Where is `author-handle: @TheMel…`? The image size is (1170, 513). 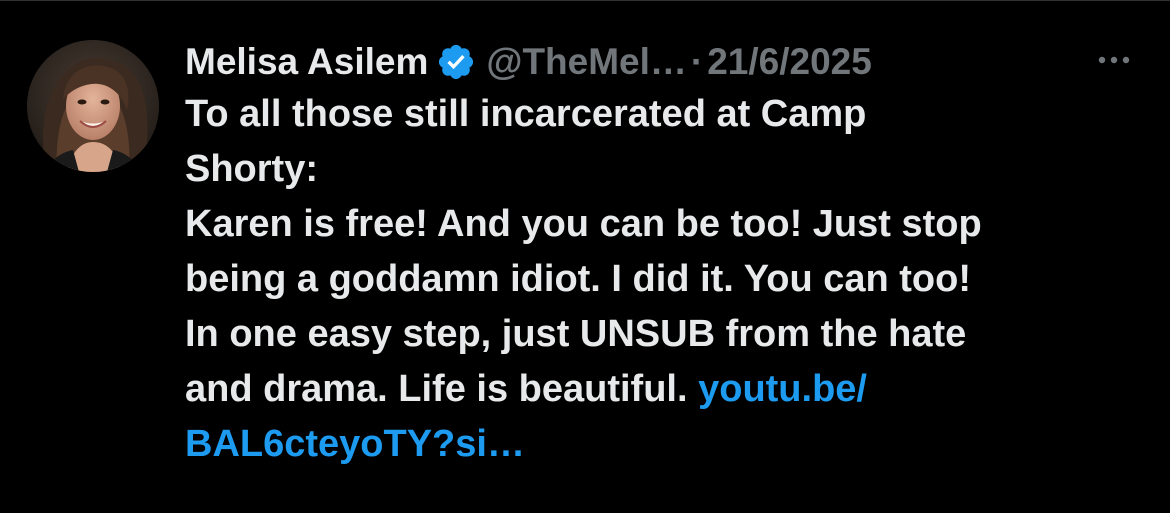
author-handle: @TheMel… is located at coordinates (586, 62).